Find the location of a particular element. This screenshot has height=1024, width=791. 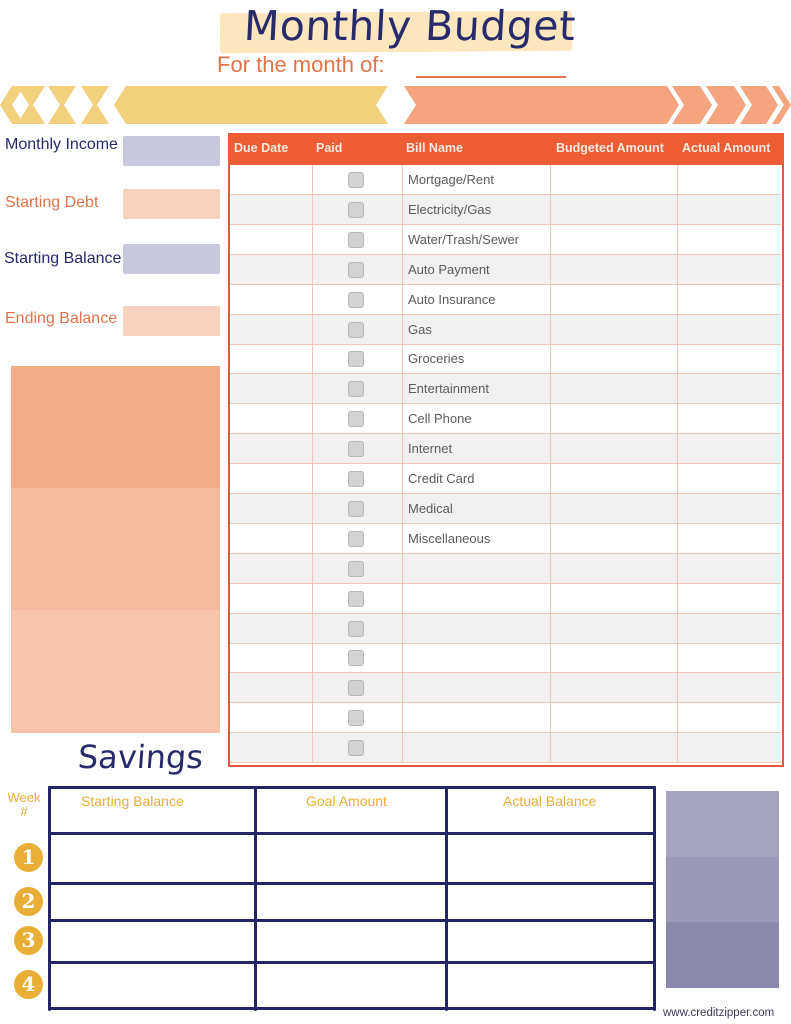

month-input-line is located at coordinates (491, 77).